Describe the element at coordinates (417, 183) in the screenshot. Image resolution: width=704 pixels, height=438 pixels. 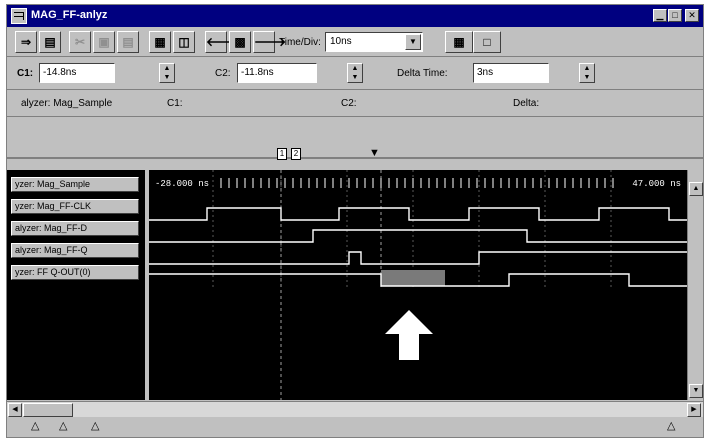
I see `sample-ticks` at that location.